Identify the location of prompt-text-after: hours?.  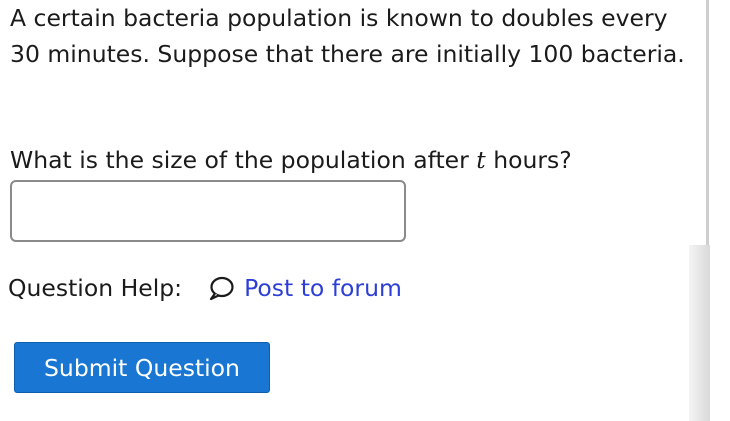
(532, 160).